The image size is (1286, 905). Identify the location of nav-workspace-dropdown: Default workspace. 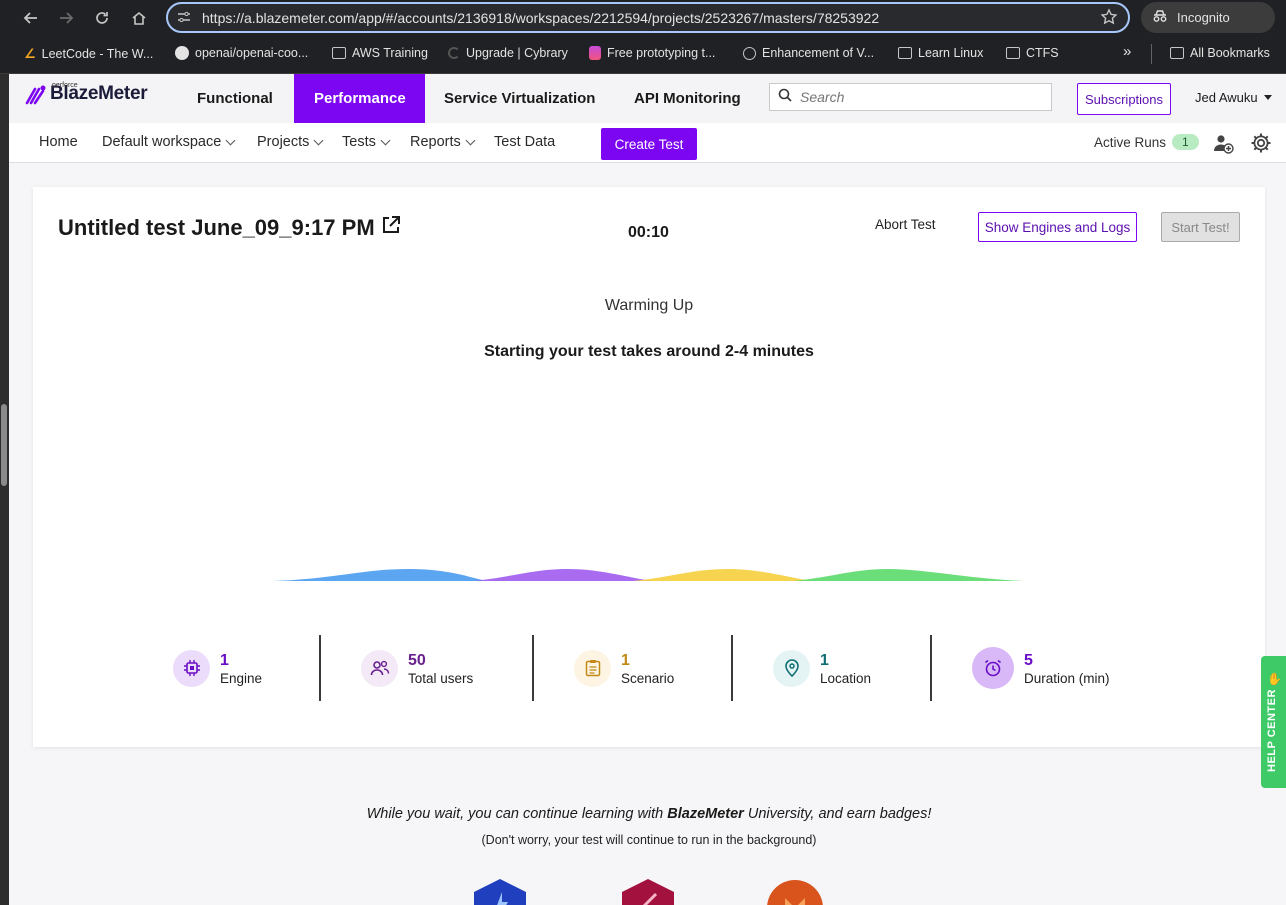
(169, 142).